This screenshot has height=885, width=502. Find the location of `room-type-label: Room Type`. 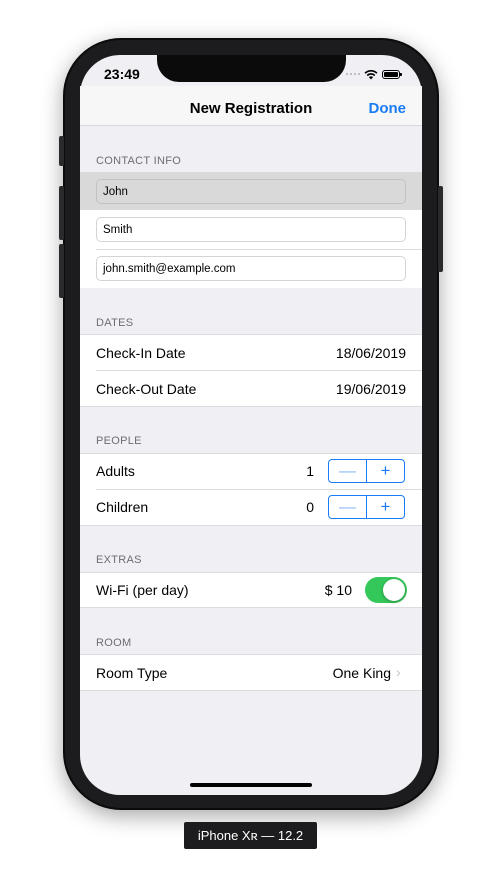

room-type-label: Room Type is located at coordinates (132, 673).